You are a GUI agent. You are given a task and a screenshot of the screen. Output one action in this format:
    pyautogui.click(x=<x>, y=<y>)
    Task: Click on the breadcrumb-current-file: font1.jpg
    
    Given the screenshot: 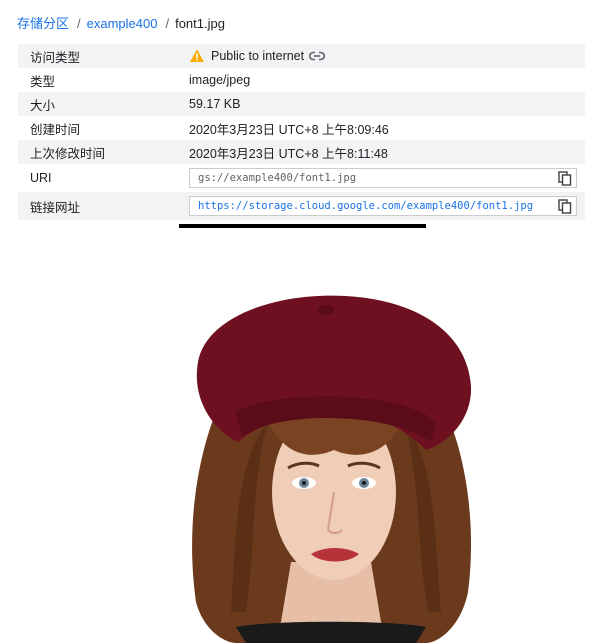 What is the action you would take?
    pyautogui.click(x=200, y=23)
    